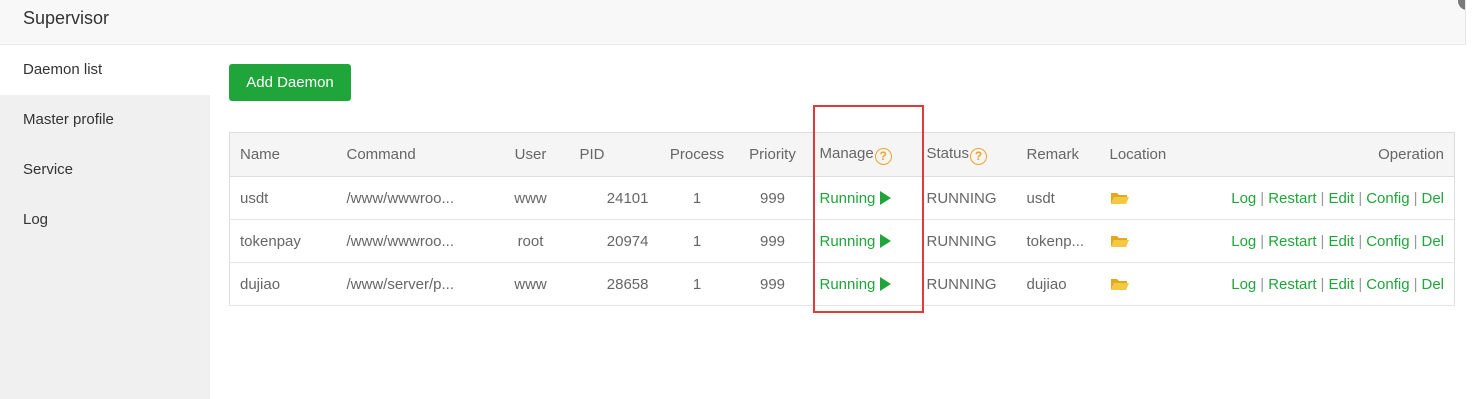 This screenshot has height=399, width=1474. What do you see at coordinates (290, 82) in the screenshot?
I see `add-daemon-button: Add Daemon` at bounding box center [290, 82].